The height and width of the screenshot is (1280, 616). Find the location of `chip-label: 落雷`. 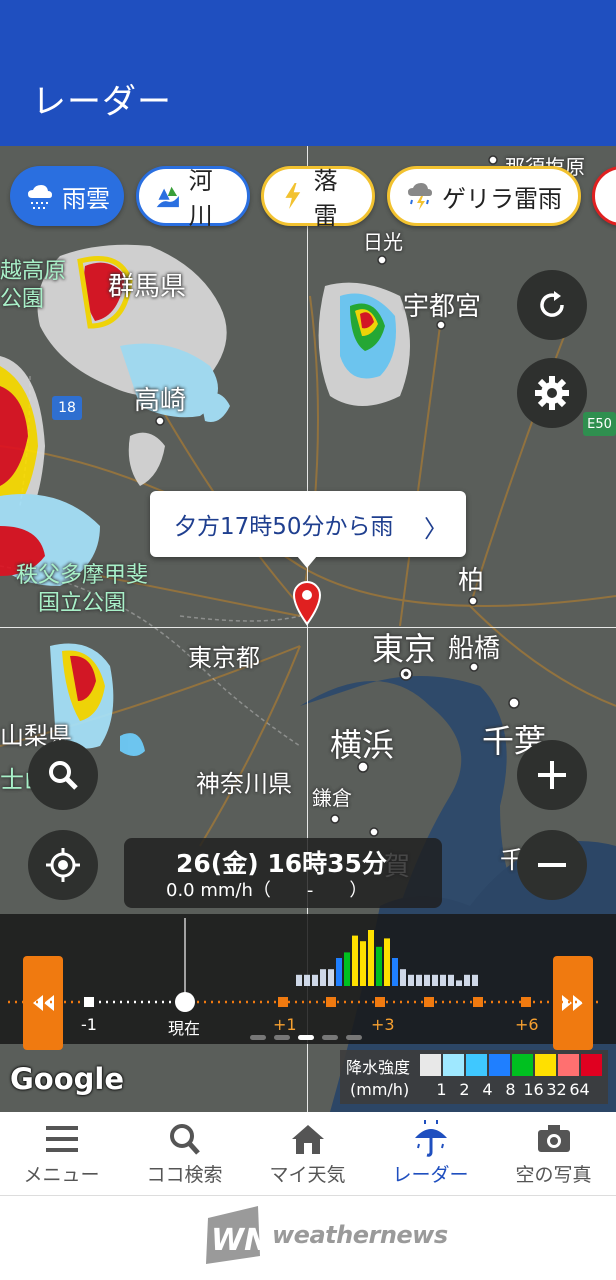

chip-label: 落雷 is located at coordinates (325, 198).